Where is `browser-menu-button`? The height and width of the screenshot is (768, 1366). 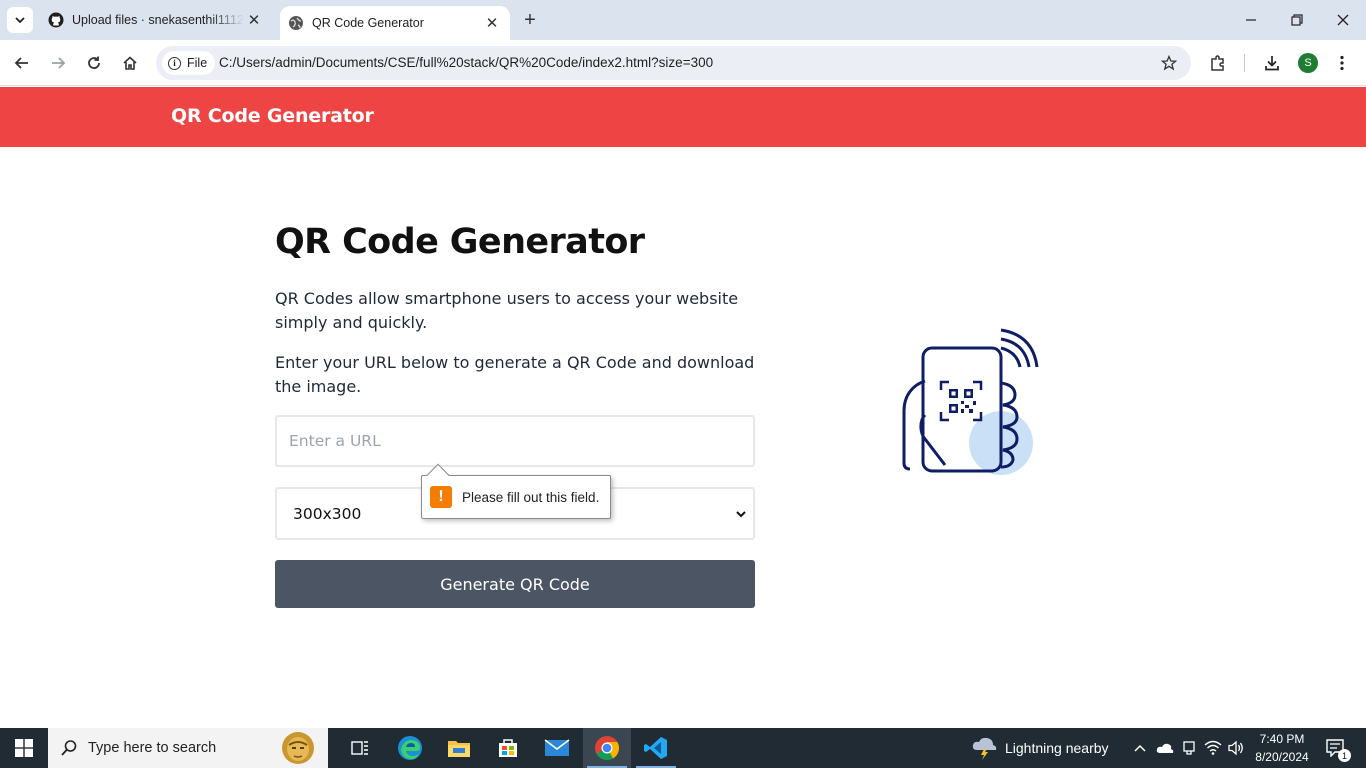
browser-menu-button is located at coordinates (1342, 63).